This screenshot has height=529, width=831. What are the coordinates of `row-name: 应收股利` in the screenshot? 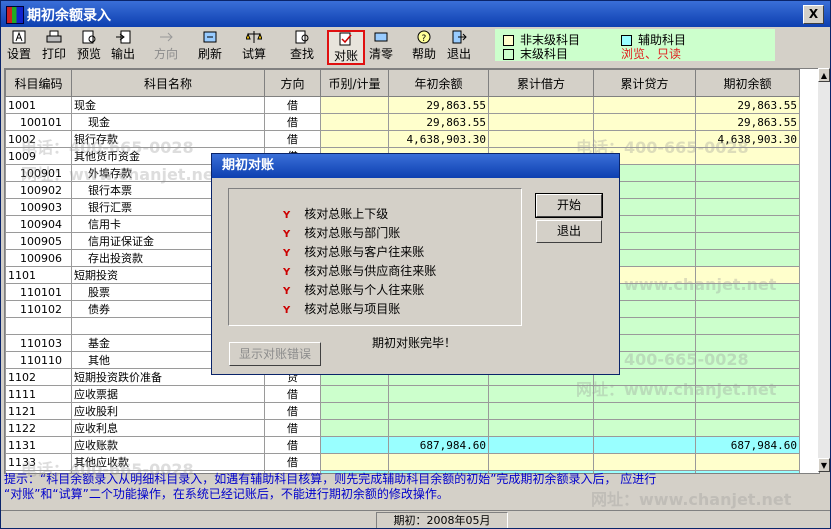 It's located at (168, 411).